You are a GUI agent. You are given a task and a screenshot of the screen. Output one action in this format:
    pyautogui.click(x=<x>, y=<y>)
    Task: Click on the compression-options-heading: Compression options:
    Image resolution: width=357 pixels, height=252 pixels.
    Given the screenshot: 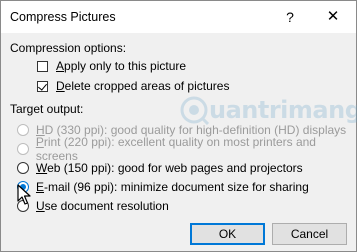 What is the action you would take?
    pyautogui.click(x=68, y=48)
    